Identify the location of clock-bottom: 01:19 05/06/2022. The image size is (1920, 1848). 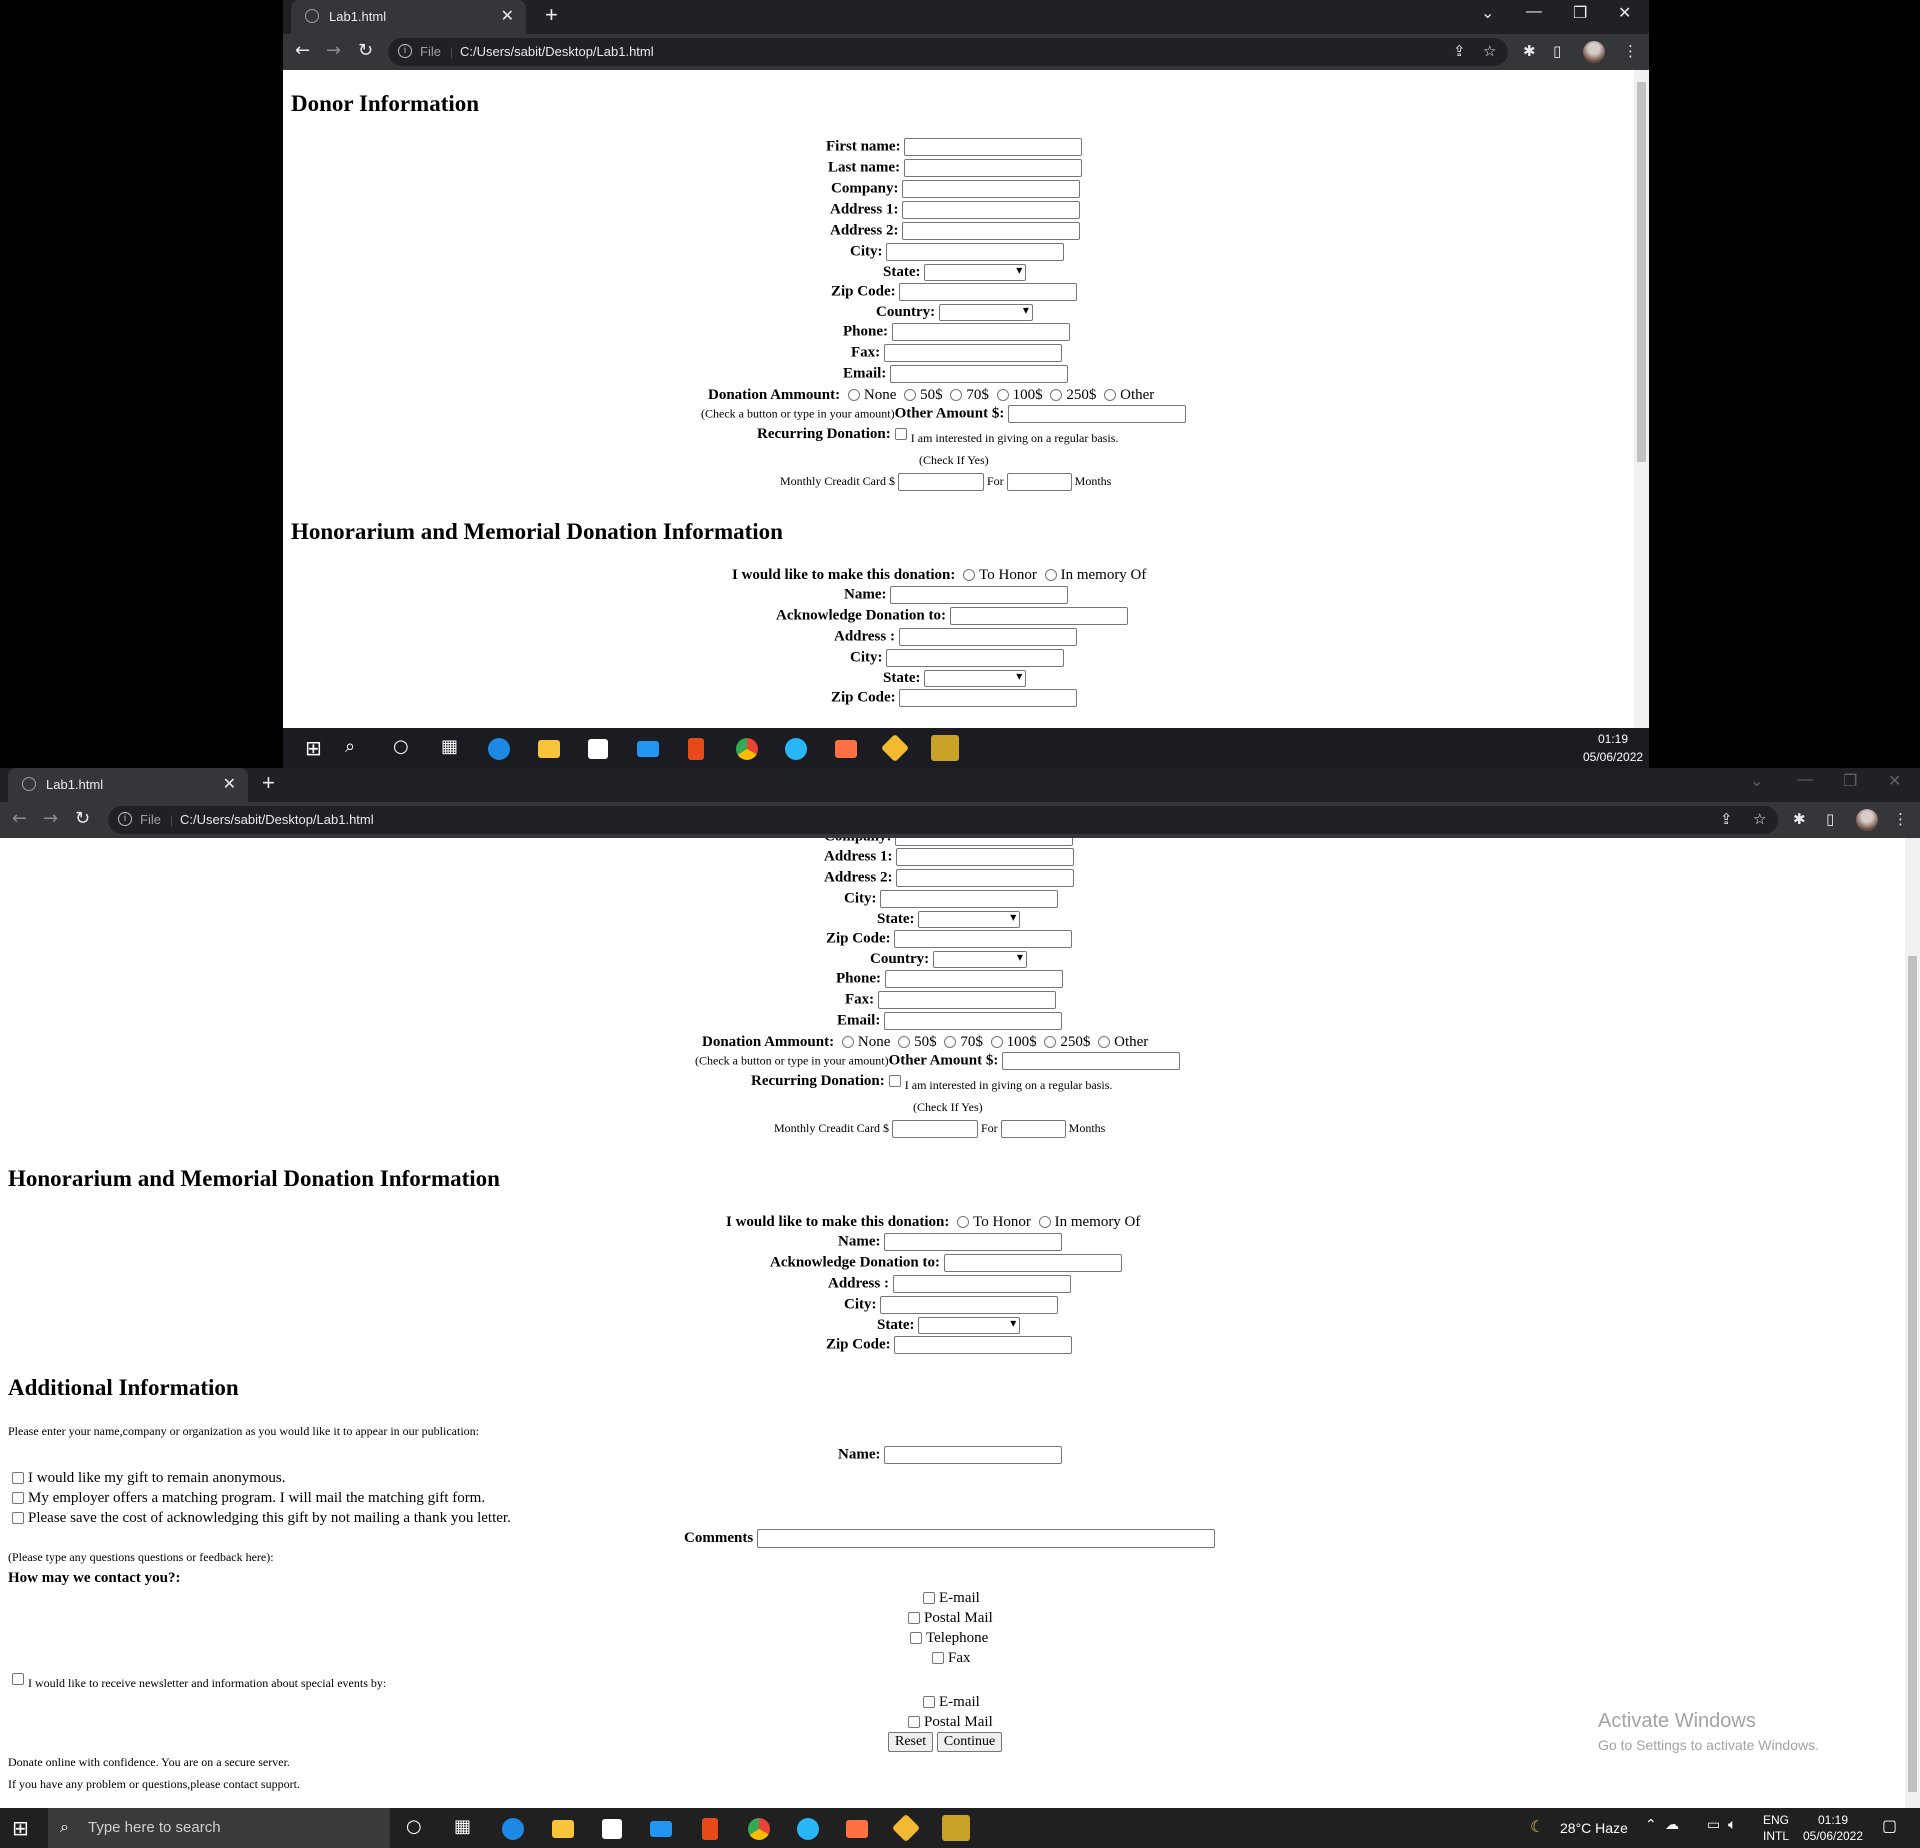
(1833, 1828).